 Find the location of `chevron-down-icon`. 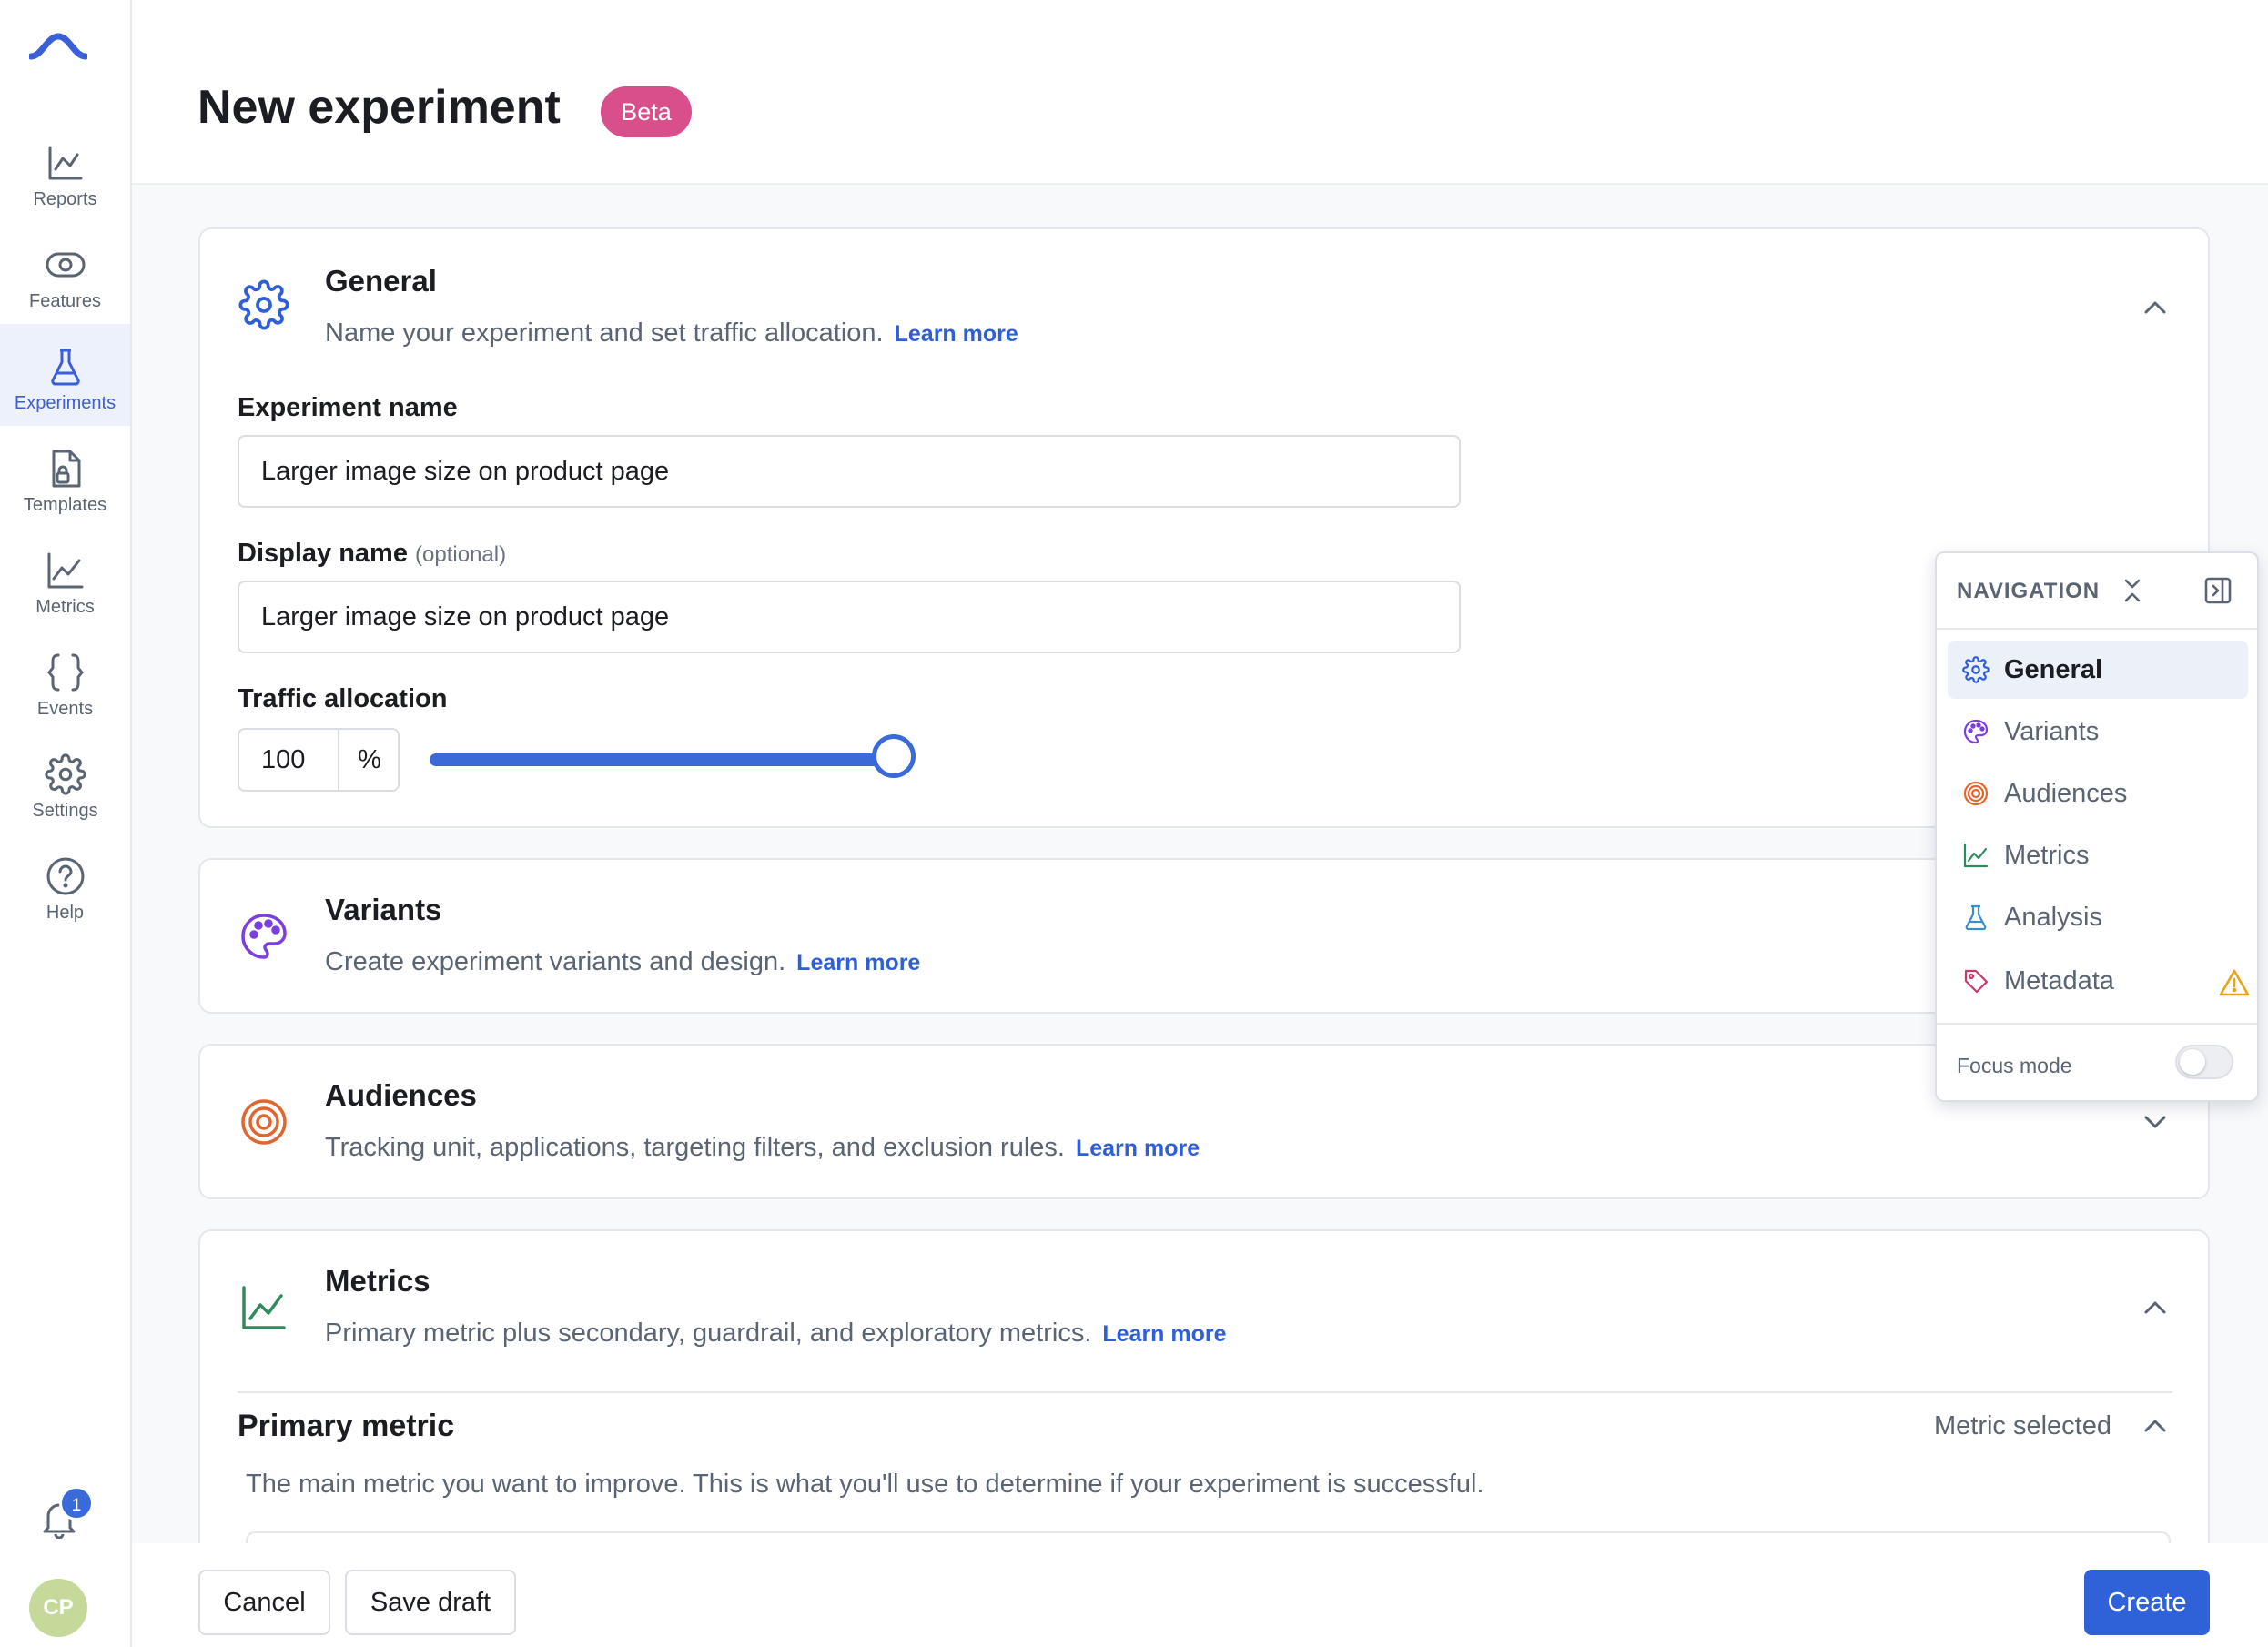

chevron-down-icon is located at coordinates (2155, 1122).